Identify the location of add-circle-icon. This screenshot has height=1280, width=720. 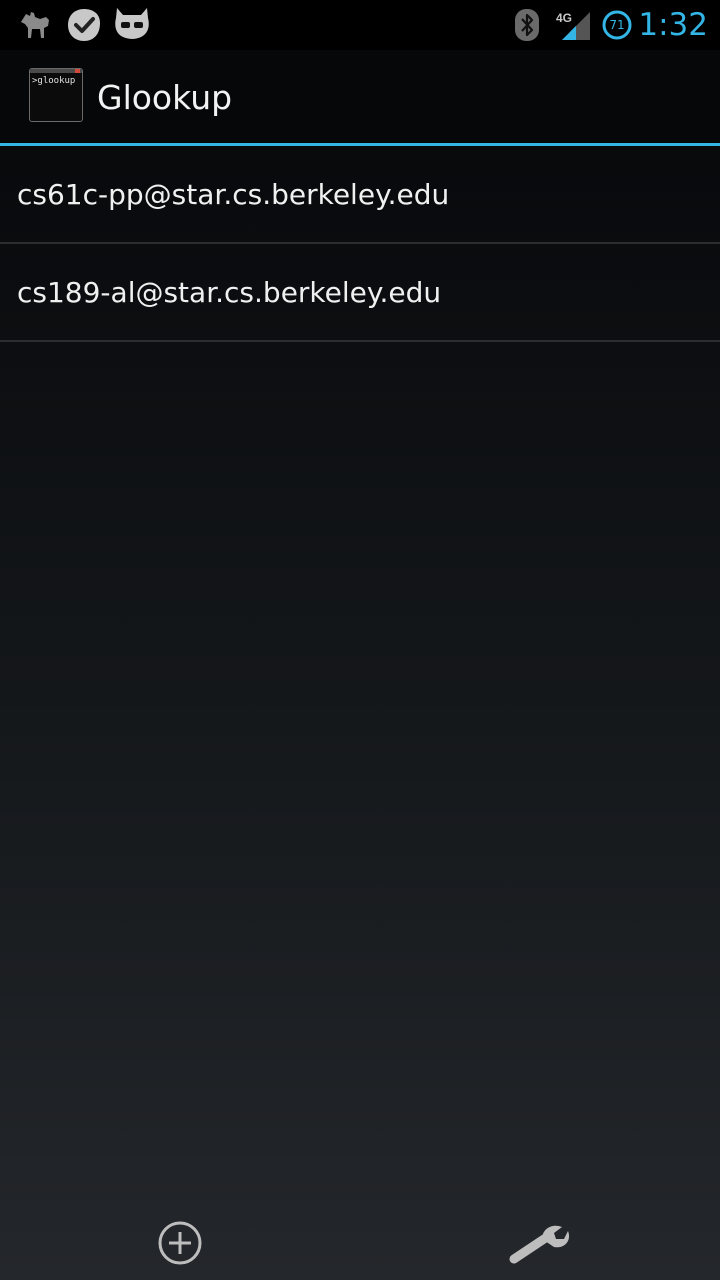
(180, 1245).